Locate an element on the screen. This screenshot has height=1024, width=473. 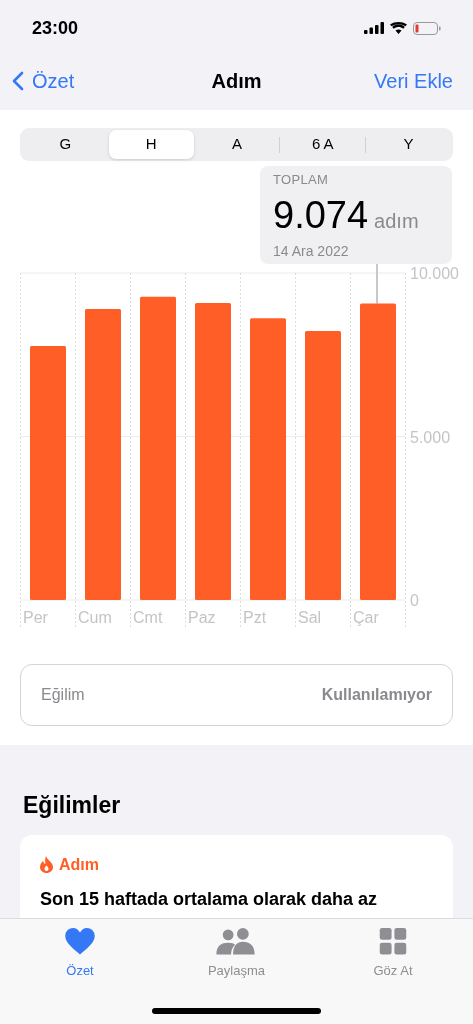
status-time: 23:00 is located at coordinates (55, 28).